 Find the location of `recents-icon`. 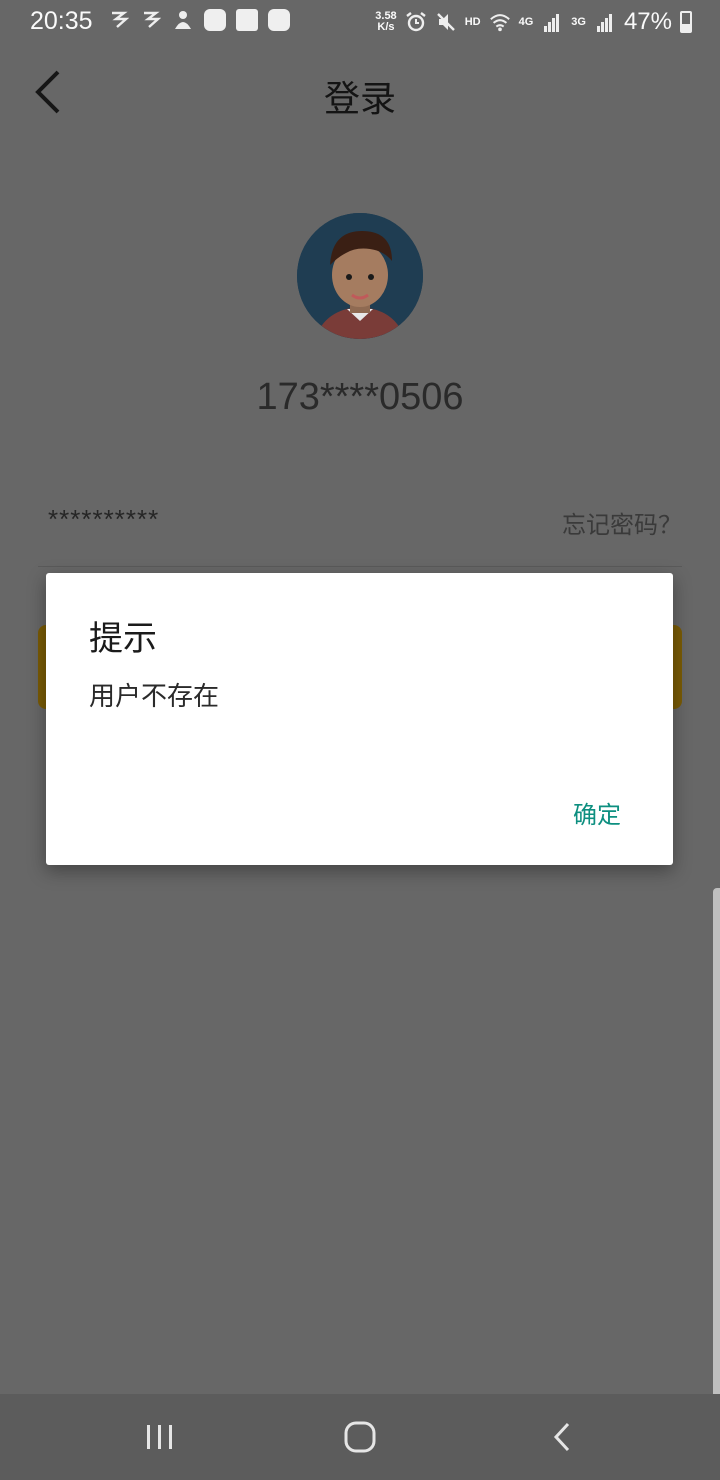

recents-icon is located at coordinates (159, 1437).